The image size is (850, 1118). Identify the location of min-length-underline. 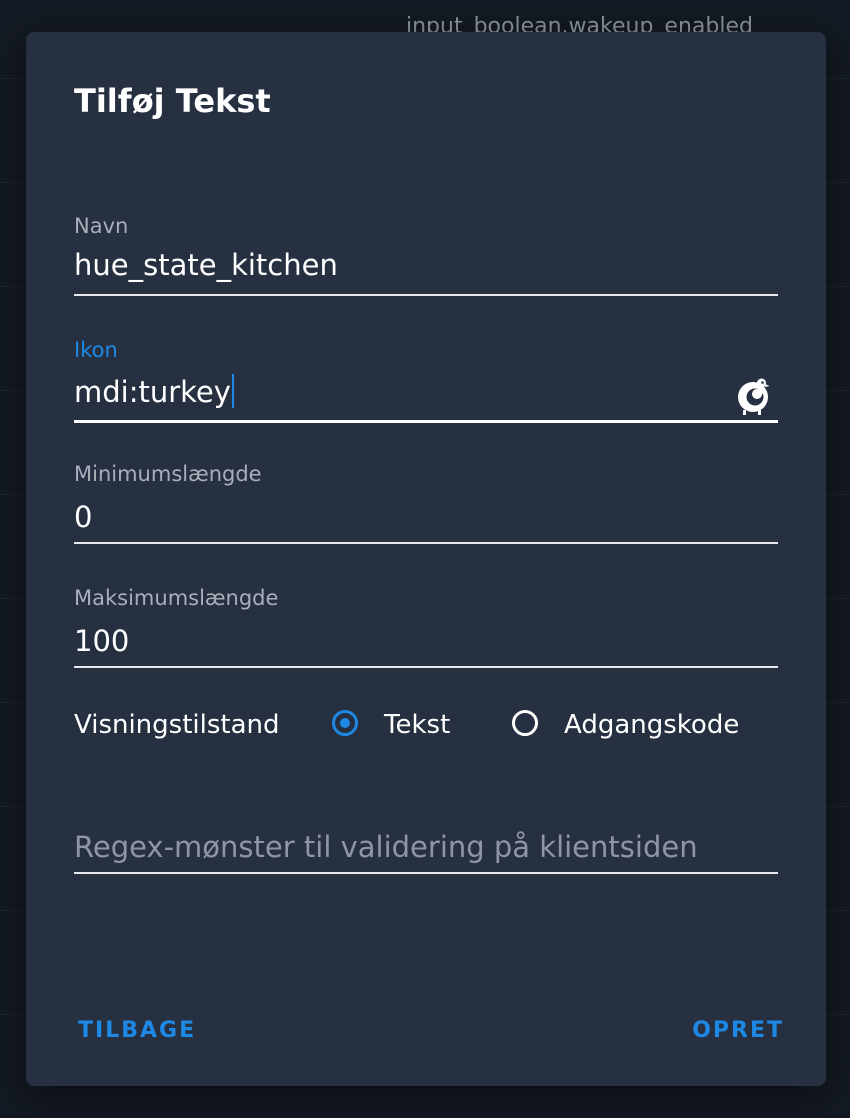
(426, 543).